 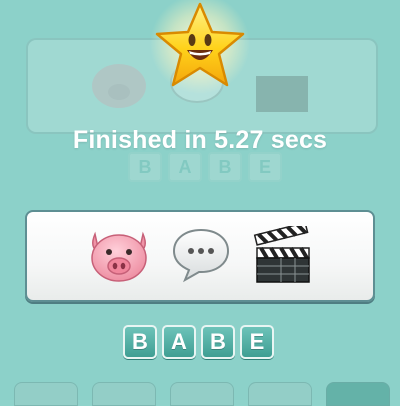 What do you see at coordinates (257, 342) in the screenshot?
I see `answer-tile: E` at bounding box center [257, 342].